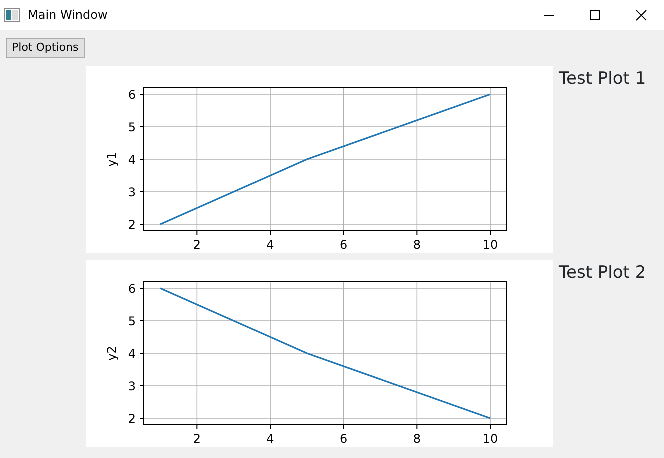 Image resolution: width=664 pixels, height=458 pixels. What do you see at coordinates (641, 15) in the screenshot?
I see `close-icon` at bounding box center [641, 15].